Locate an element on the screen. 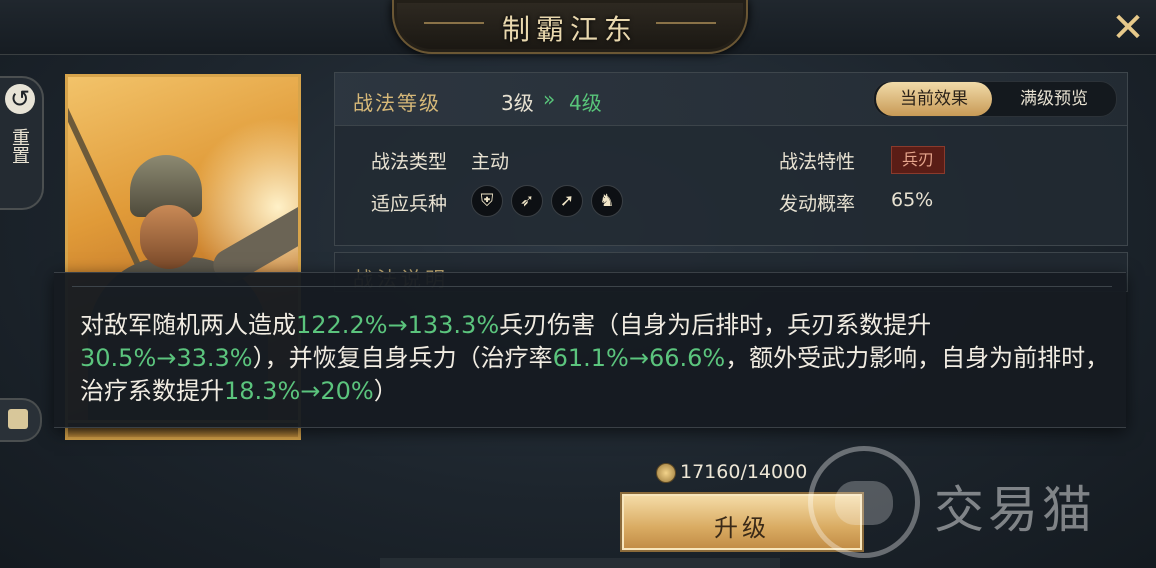  trigger-rate-label: 发动概率 is located at coordinates (817, 204).